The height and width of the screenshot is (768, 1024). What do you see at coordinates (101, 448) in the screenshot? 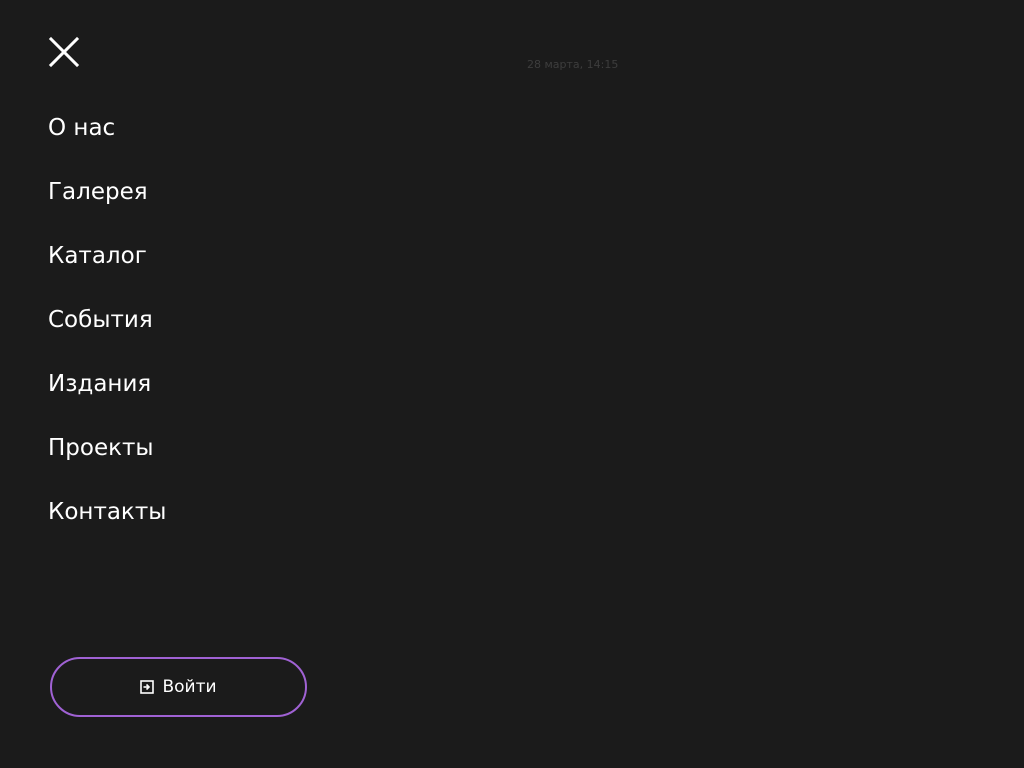
I see `menu-link-projects: Проекты` at bounding box center [101, 448].